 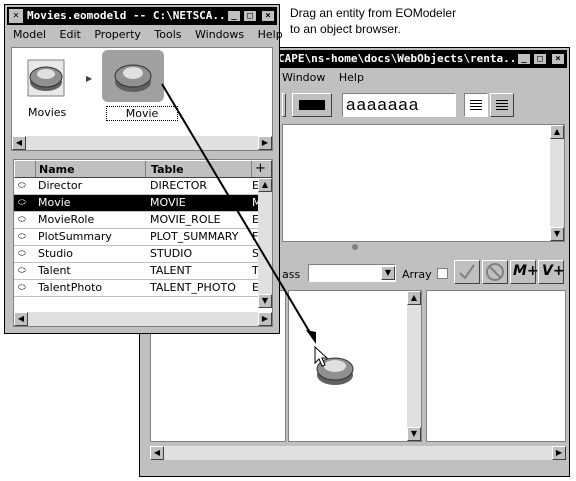 I want to click on array-label: Array, so click(x=417, y=274).